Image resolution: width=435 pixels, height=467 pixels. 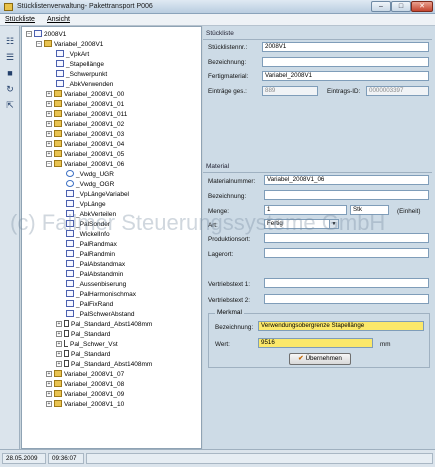 What do you see at coordinates (305, 210) in the screenshot?
I see `menge-field: 1` at bounding box center [305, 210].